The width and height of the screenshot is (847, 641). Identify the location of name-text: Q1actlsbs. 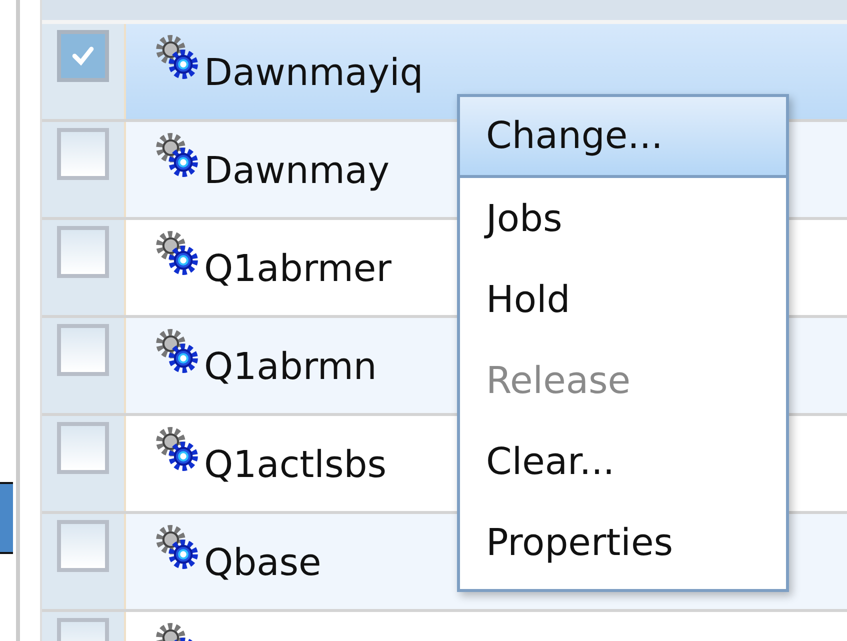
(295, 465).